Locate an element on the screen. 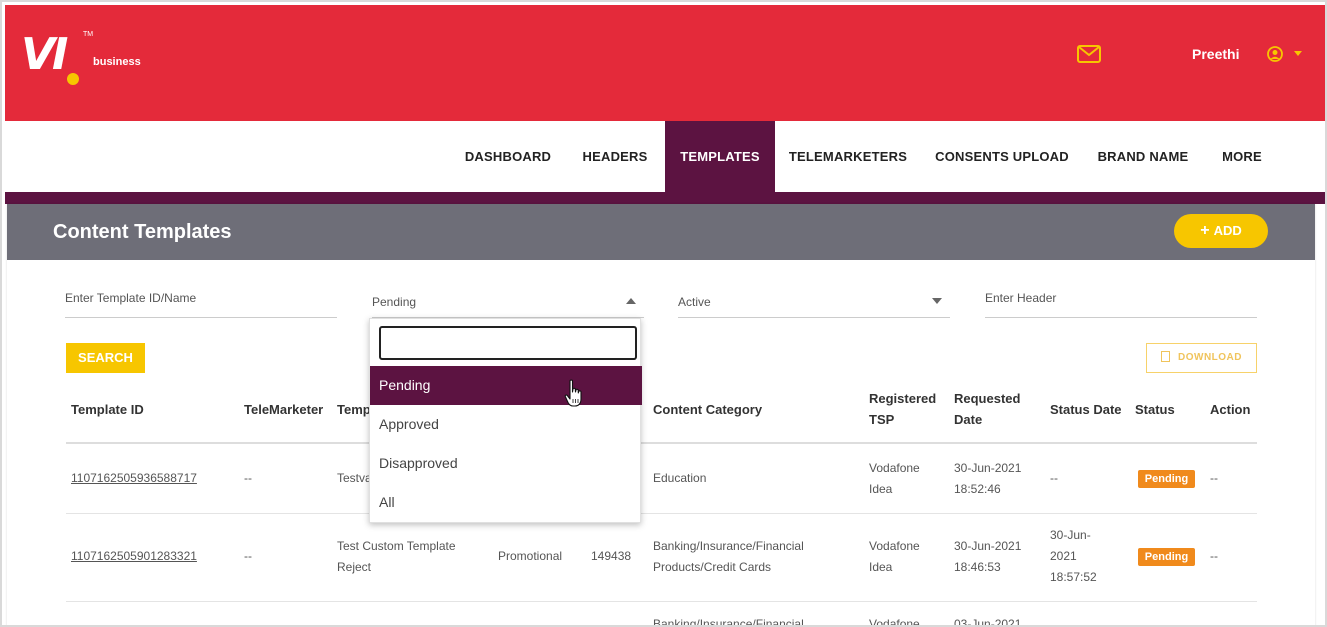 The image size is (1327, 627). page-title: Content Templates is located at coordinates (142, 232).